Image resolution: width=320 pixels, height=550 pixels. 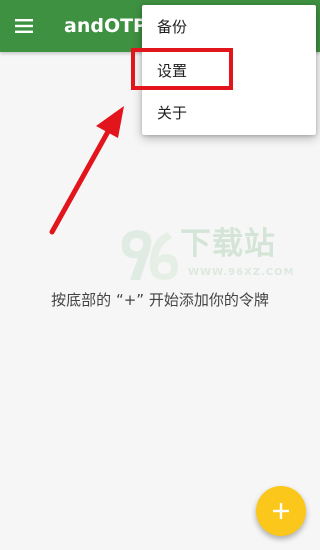 What do you see at coordinates (182, 69) in the screenshot?
I see `settings-highlight-box` at bounding box center [182, 69].